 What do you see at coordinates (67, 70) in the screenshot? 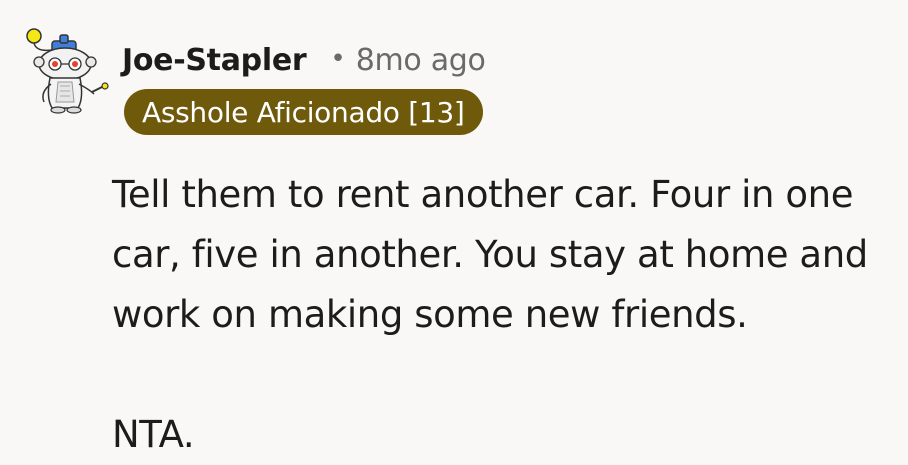
I see `snoo-avatar-icon` at bounding box center [67, 70].